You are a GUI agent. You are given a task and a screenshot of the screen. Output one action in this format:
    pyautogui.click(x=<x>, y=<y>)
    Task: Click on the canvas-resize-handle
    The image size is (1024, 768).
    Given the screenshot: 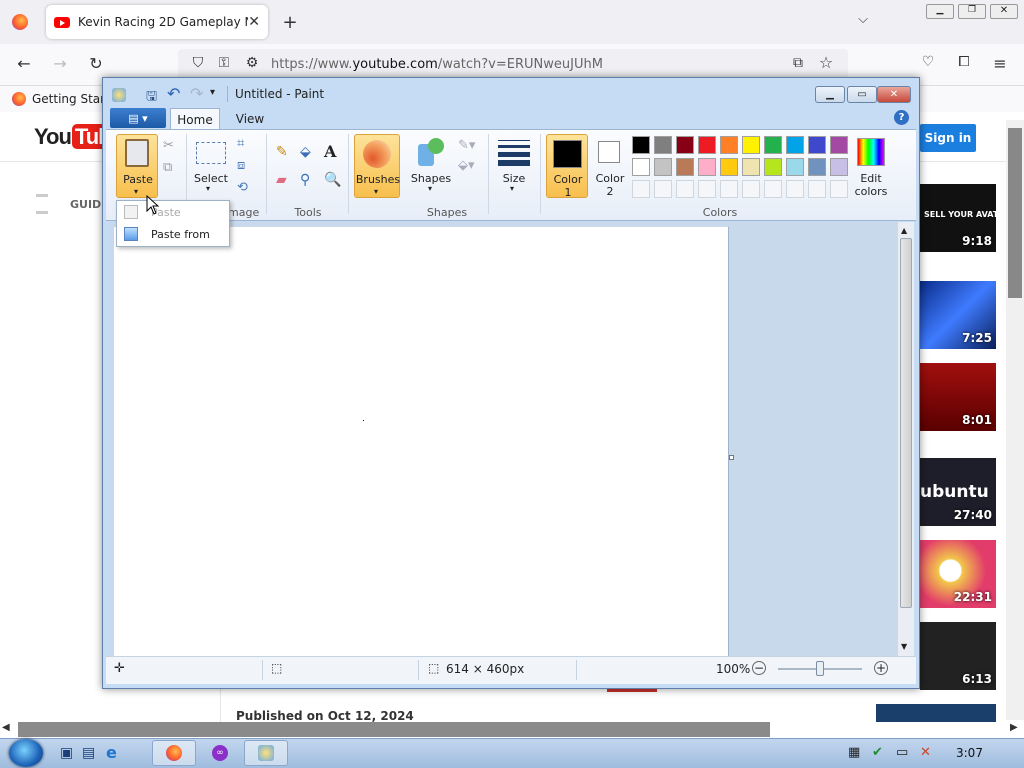 What is the action you would take?
    pyautogui.click(x=731, y=457)
    